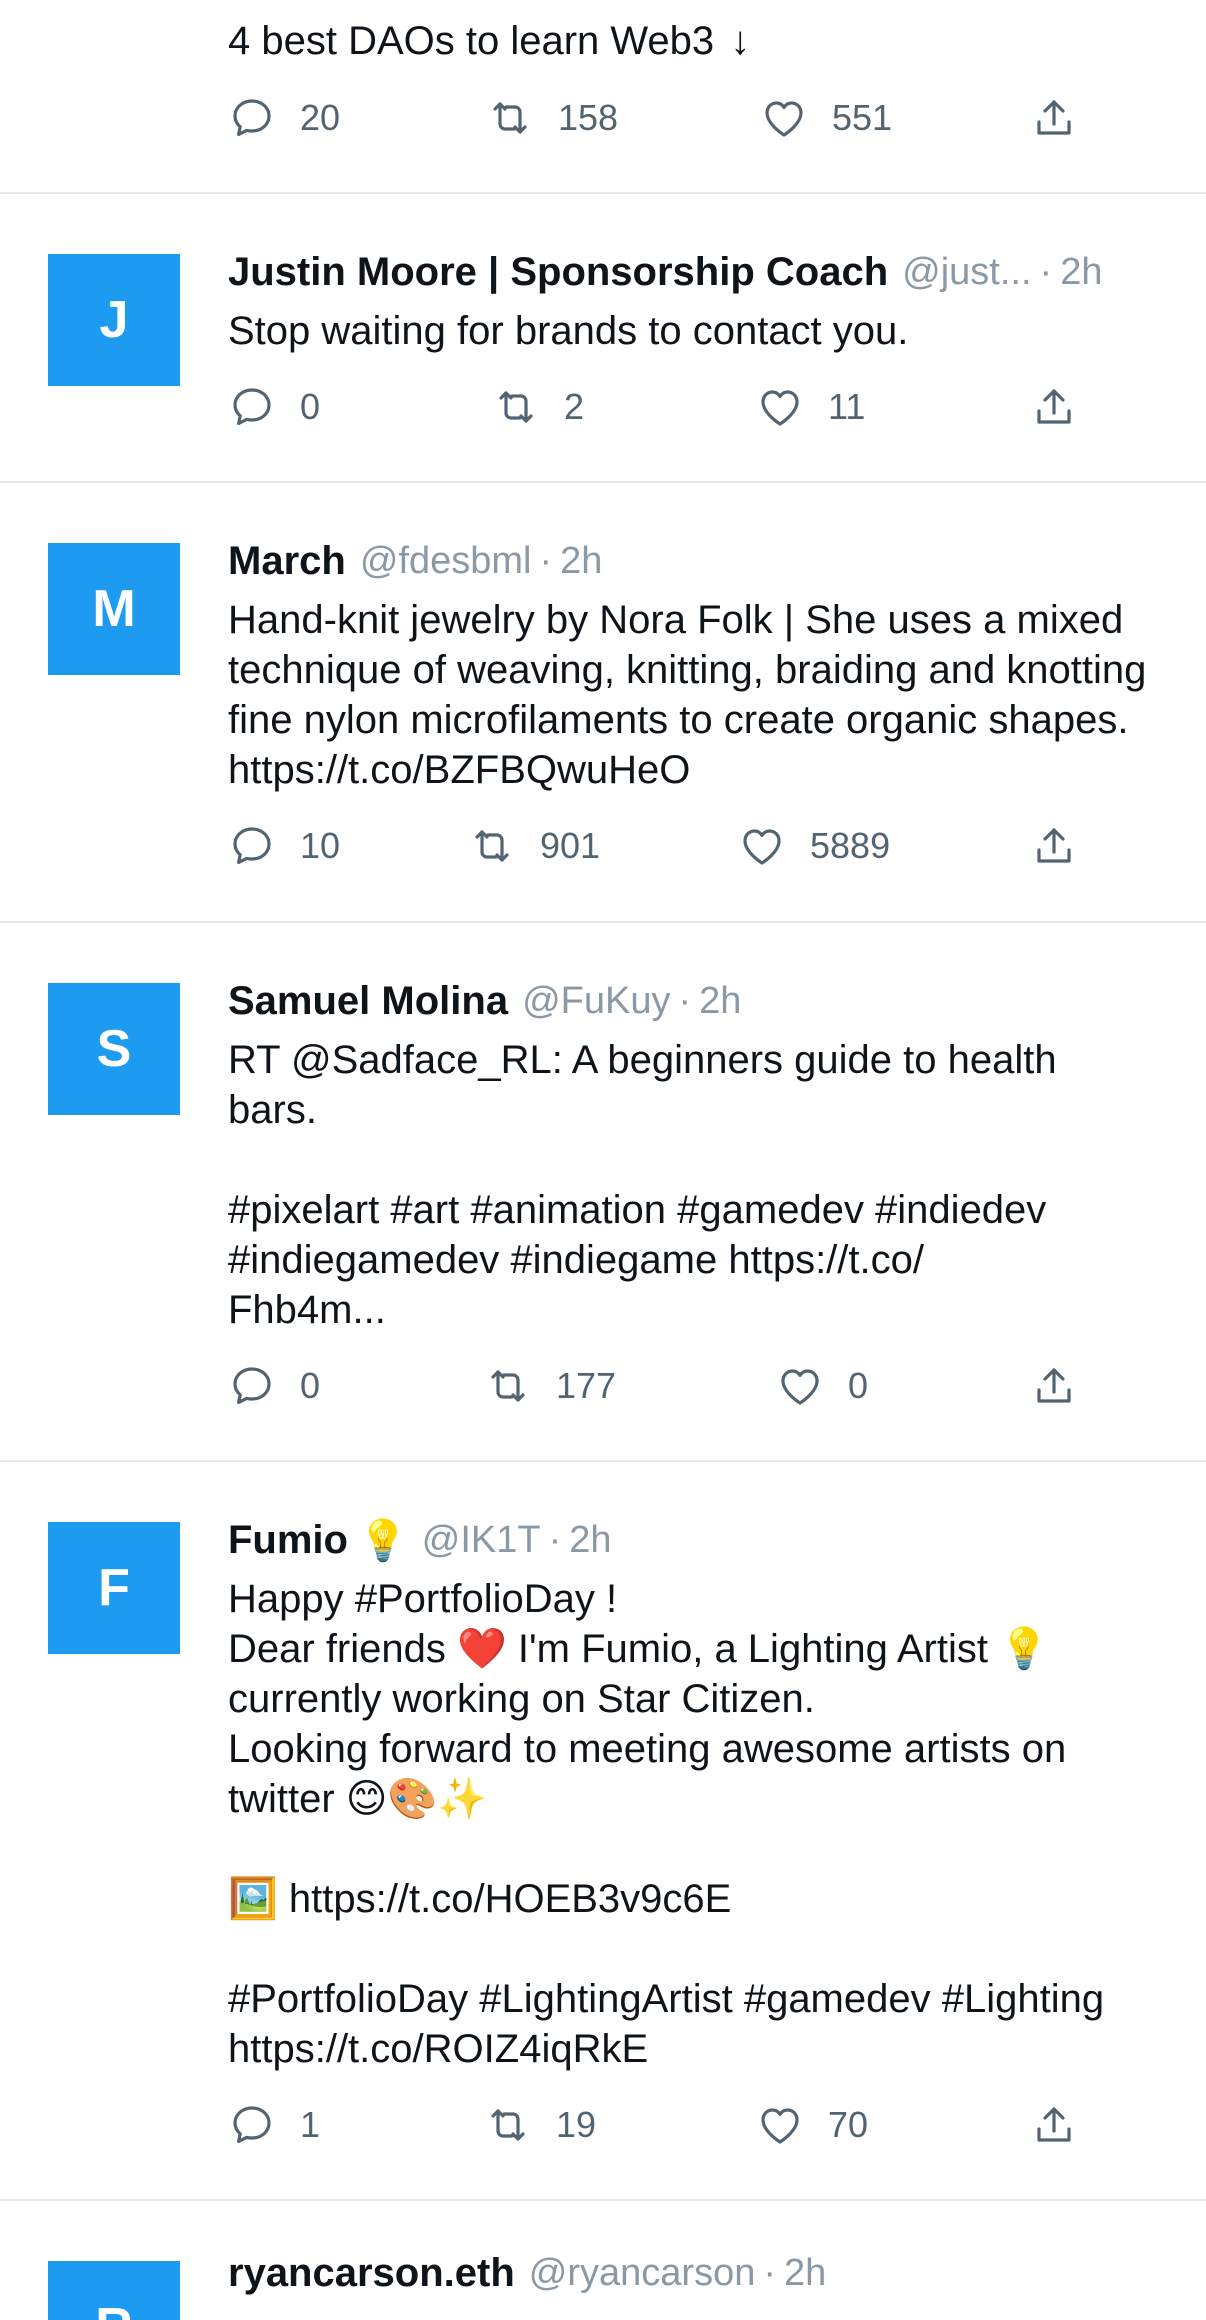  I want to click on tweet: R ryancarson.eth @ryancarson · 2h, so click(603, 2260).